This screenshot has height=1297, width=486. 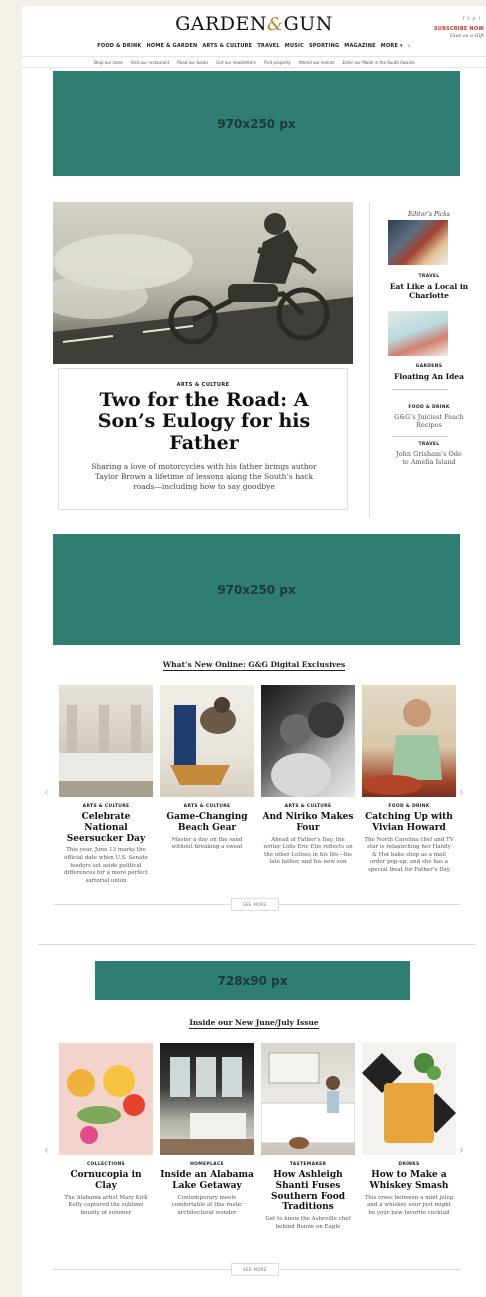 What do you see at coordinates (467, 36) in the screenshot?
I see `gift-link: Give as a Gift` at bounding box center [467, 36].